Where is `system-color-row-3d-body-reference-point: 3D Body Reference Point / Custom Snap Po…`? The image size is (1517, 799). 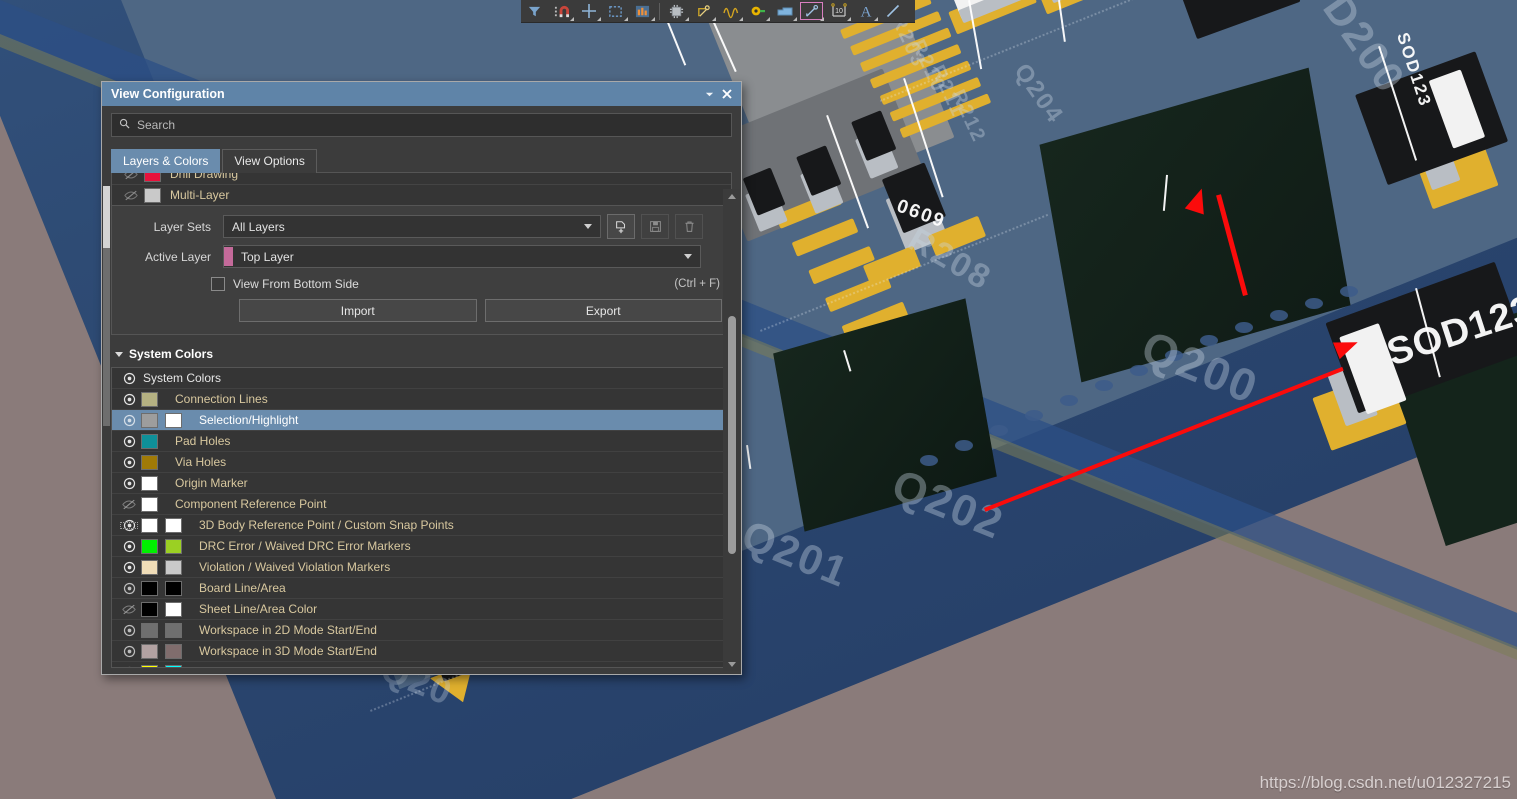
system-color-row-3d-body-reference-point: 3D Body Reference Point / Custom Snap Po… is located at coordinates (421, 525).